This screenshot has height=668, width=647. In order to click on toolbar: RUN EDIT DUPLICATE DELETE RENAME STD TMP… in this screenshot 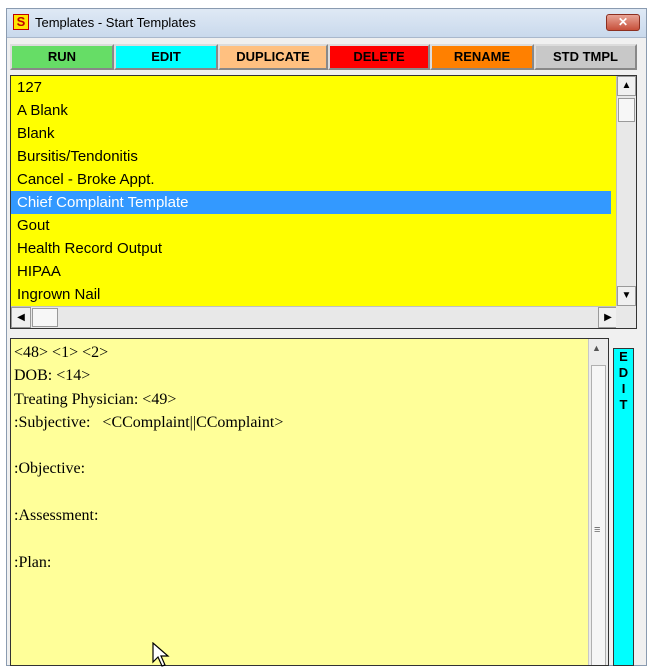, I will do `click(323, 57)`.